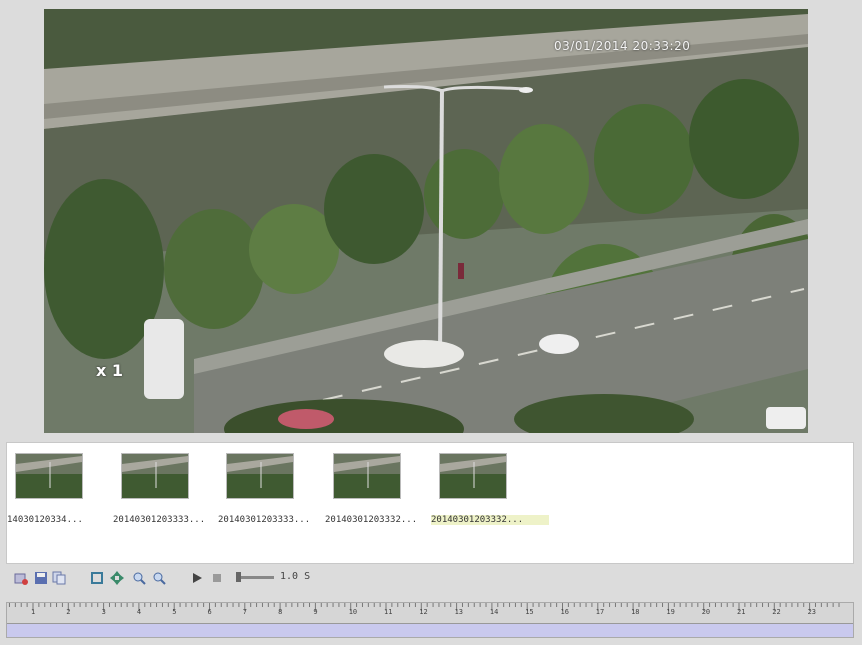  I want to click on timeline-hour-label: 19, so click(670, 612).